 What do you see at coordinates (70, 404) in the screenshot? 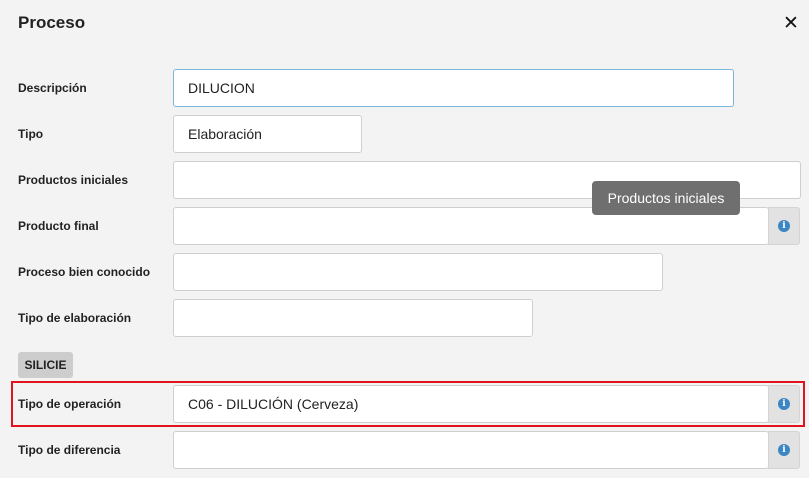
I see `tipo-operacion-label: Tipo de operación` at bounding box center [70, 404].